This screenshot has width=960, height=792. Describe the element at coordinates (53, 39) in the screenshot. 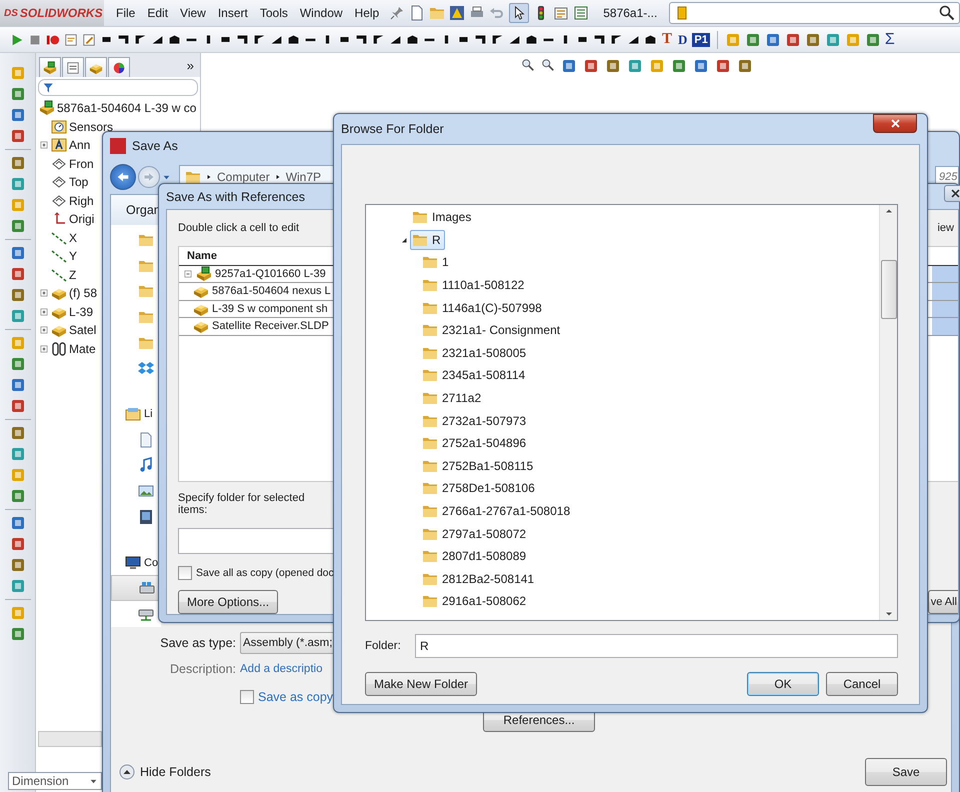

I see `record-icon` at that location.